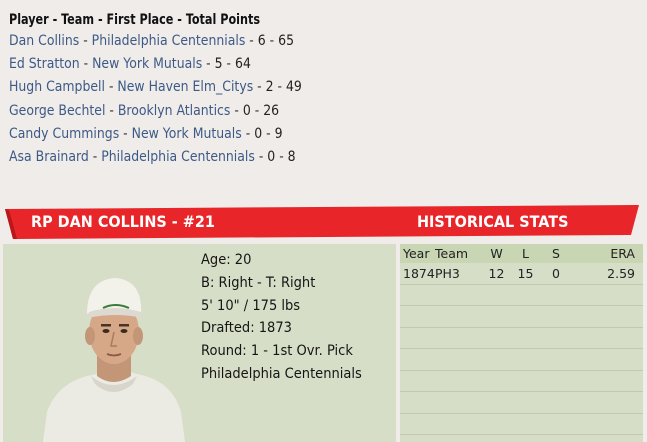 This screenshot has width=647, height=442. Describe the element at coordinates (226, 260) in the screenshot. I see `bio-age: Age: 20` at that location.